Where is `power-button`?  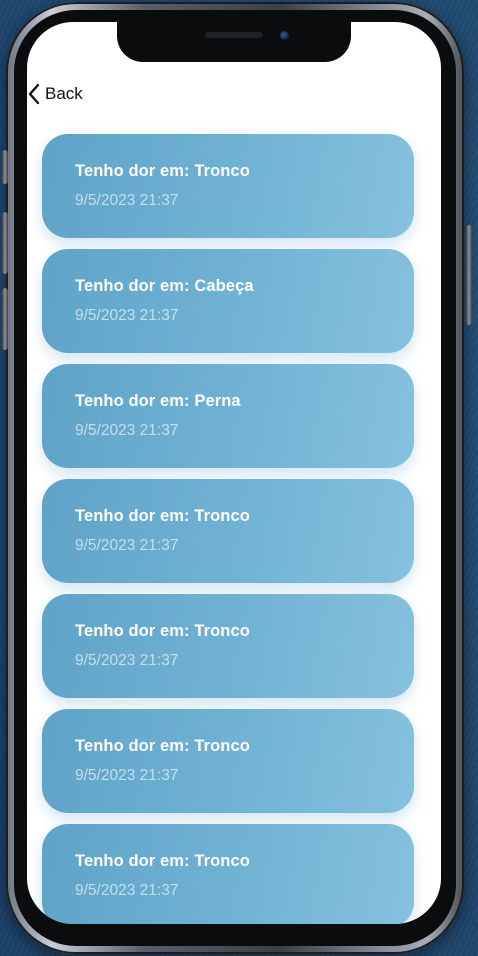
power-button is located at coordinates (469, 275).